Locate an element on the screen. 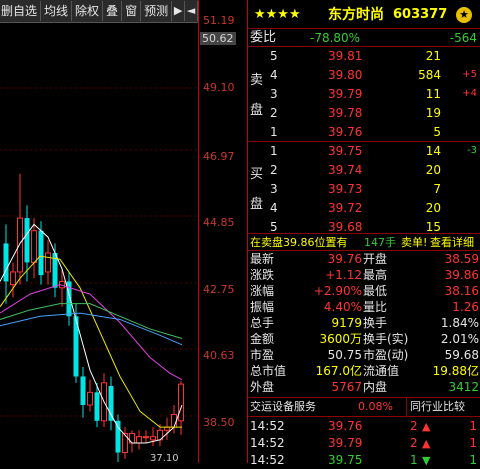  stat-value: 3600万 is located at coordinates (340, 339).